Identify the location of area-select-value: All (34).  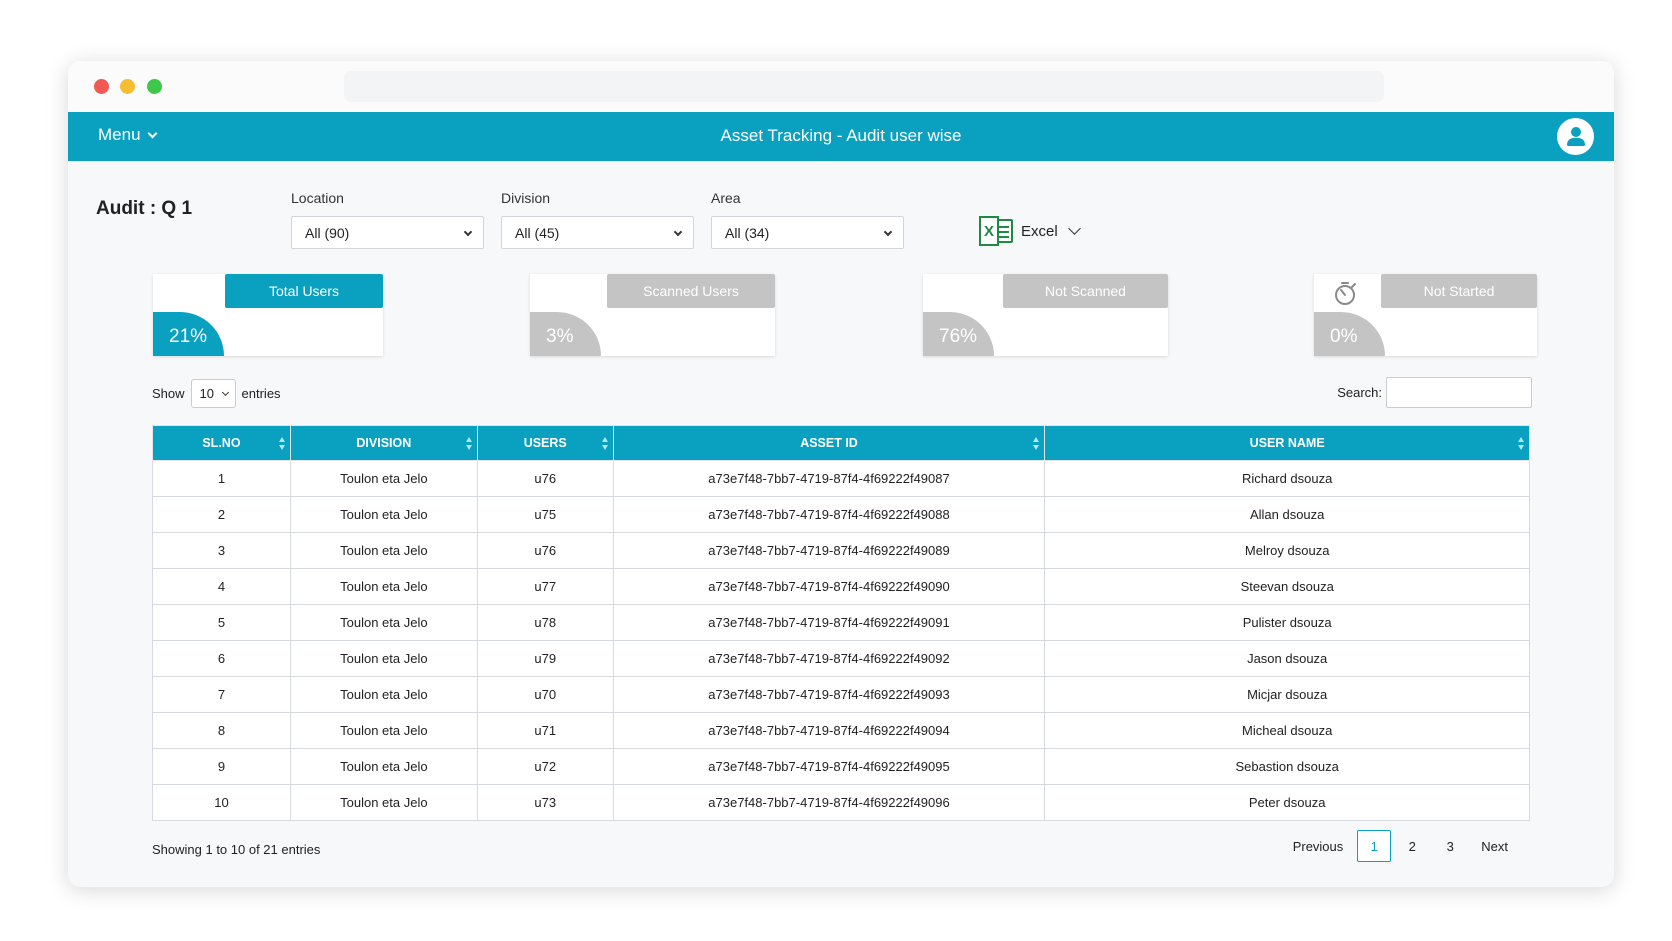
(747, 232).